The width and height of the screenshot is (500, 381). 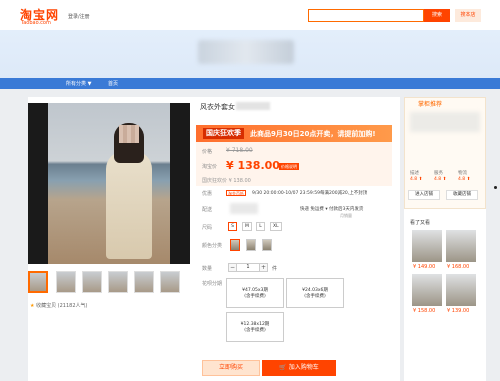 I want to click on shop-card-head: 掌柜推荐, so click(x=430, y=104).